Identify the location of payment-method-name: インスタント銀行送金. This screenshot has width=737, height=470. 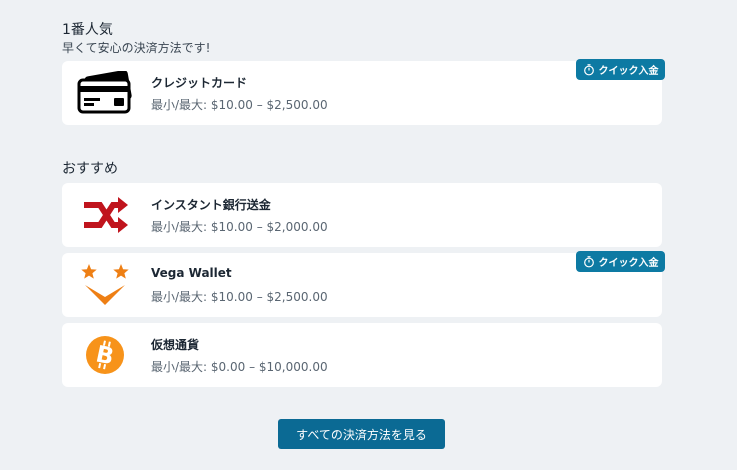
(211, 205).